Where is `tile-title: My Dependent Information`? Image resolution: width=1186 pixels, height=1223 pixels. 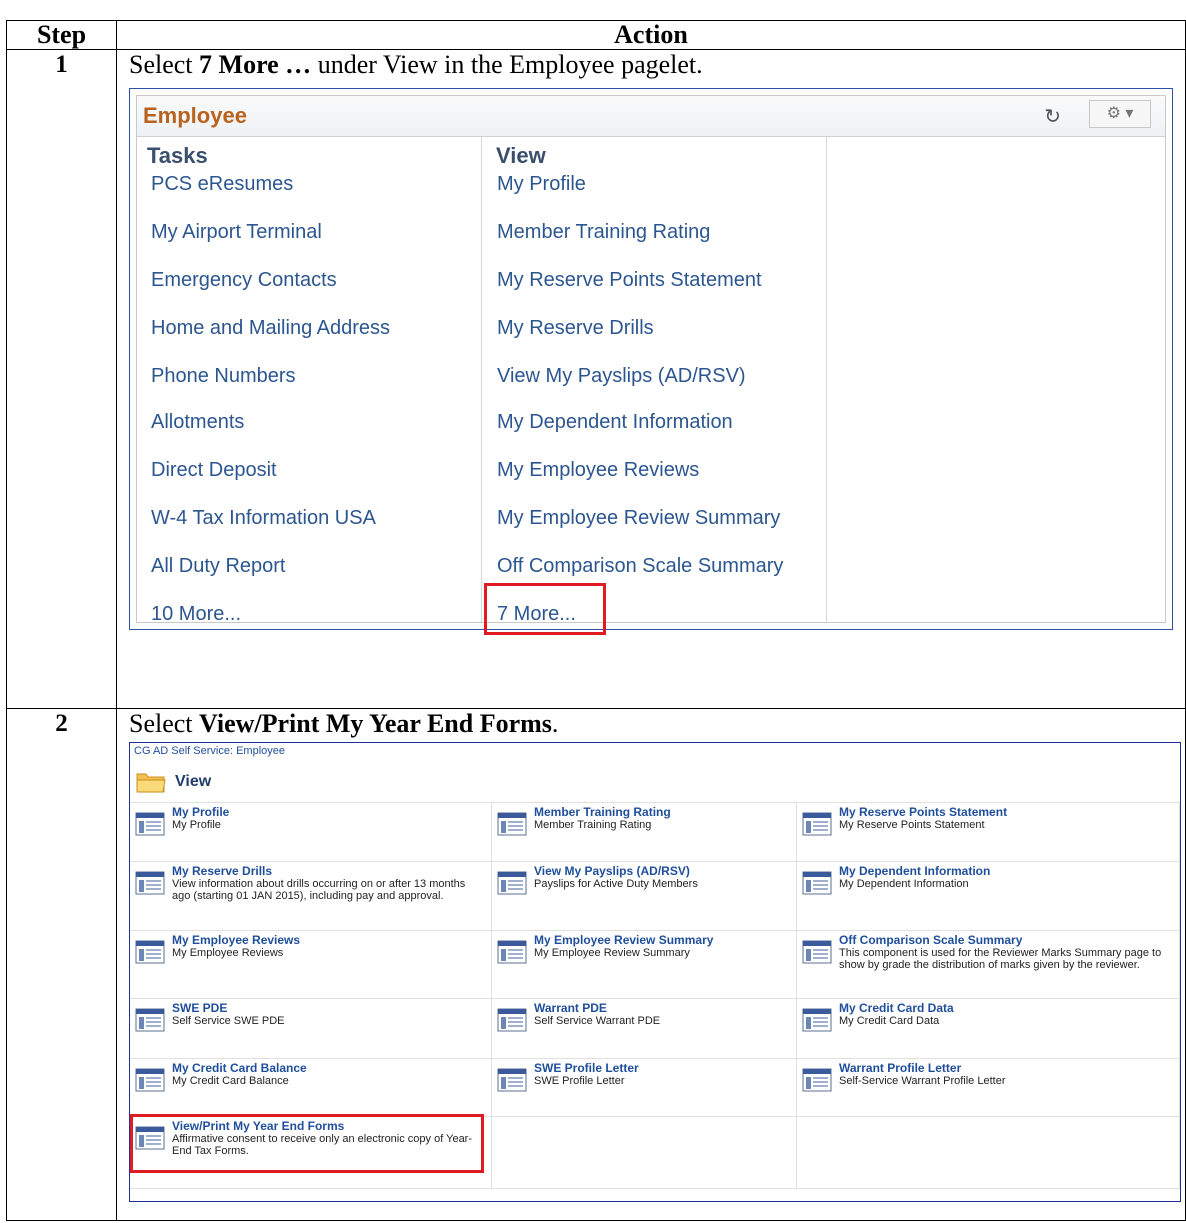
tile-title: My Dependent Information is located at coordinates (914, 871).